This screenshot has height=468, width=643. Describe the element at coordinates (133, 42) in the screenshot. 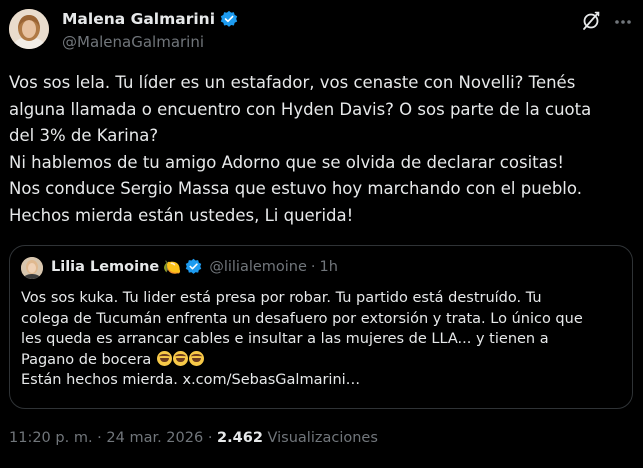

I see `author-handle: @MalenaGalmarini` at that location.